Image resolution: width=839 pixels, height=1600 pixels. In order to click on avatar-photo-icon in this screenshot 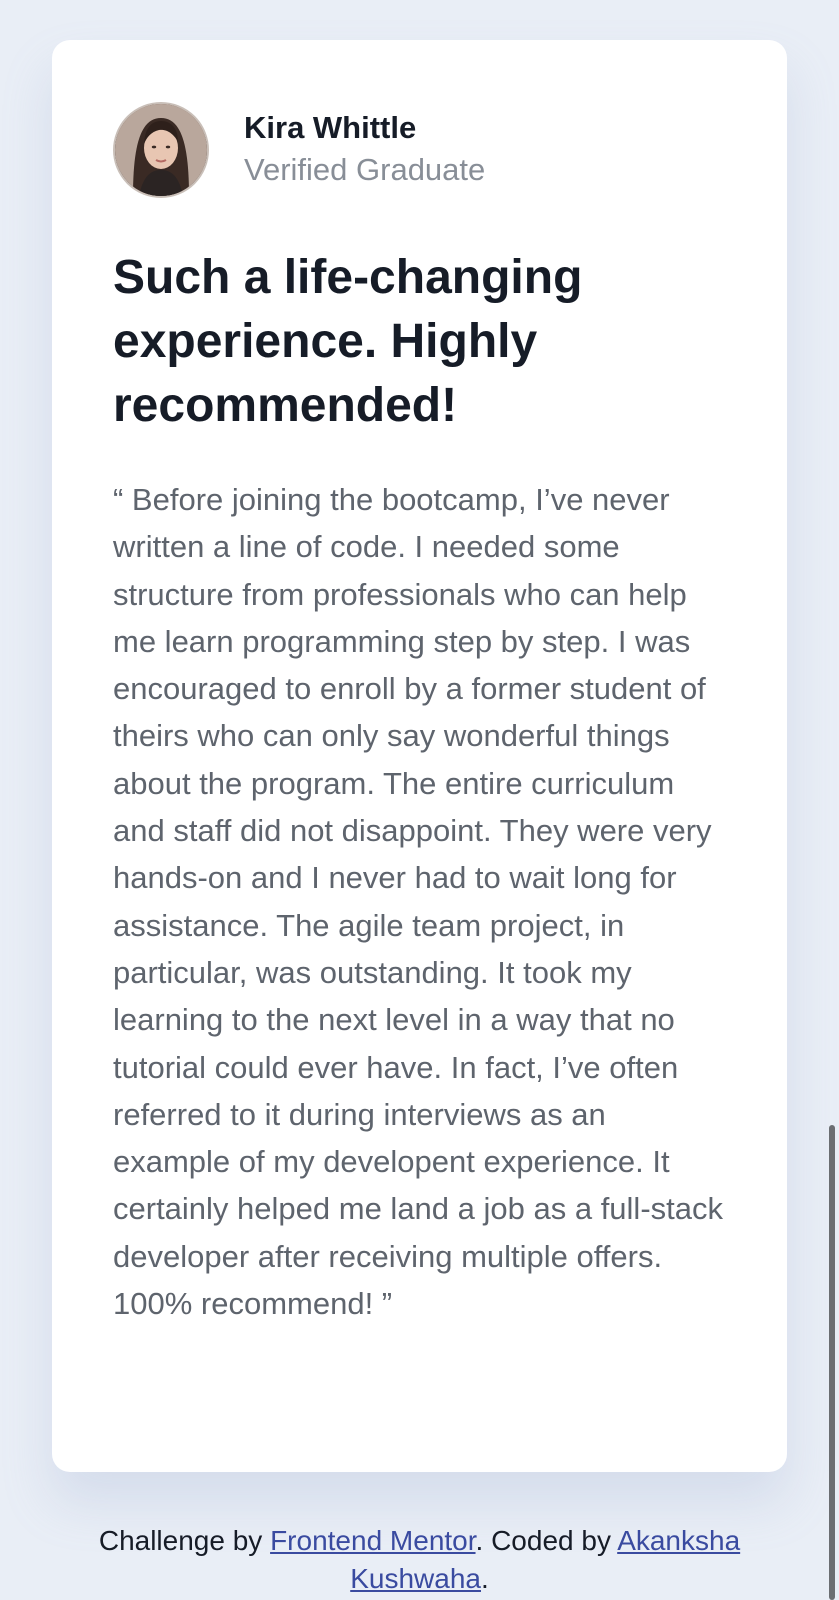, I will do `click(161, 150)`.